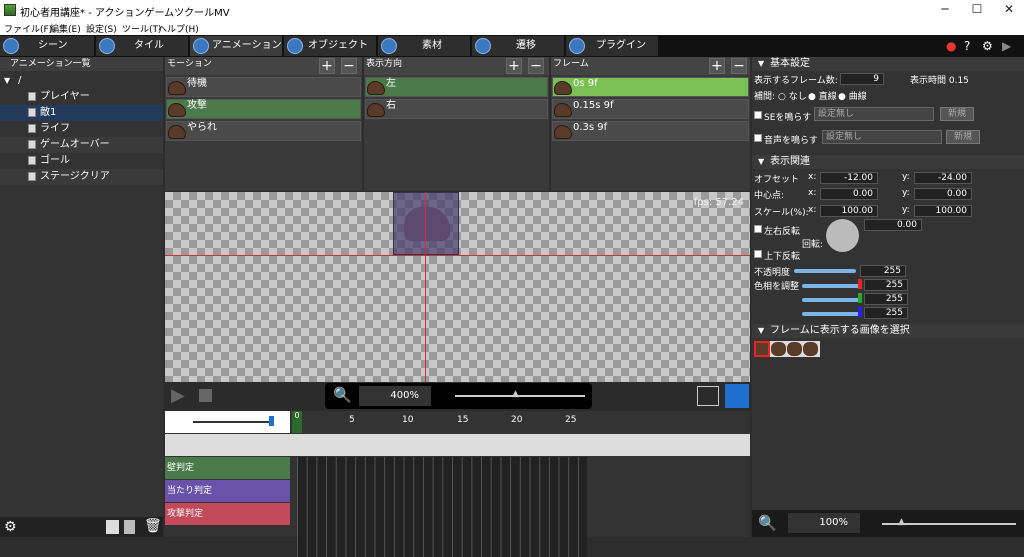 This screenshot has width=1024, height=557. Describe the element at coordinates (612, 46) in the screenshot. I see `tab-plugin: プラグイン` at that location.